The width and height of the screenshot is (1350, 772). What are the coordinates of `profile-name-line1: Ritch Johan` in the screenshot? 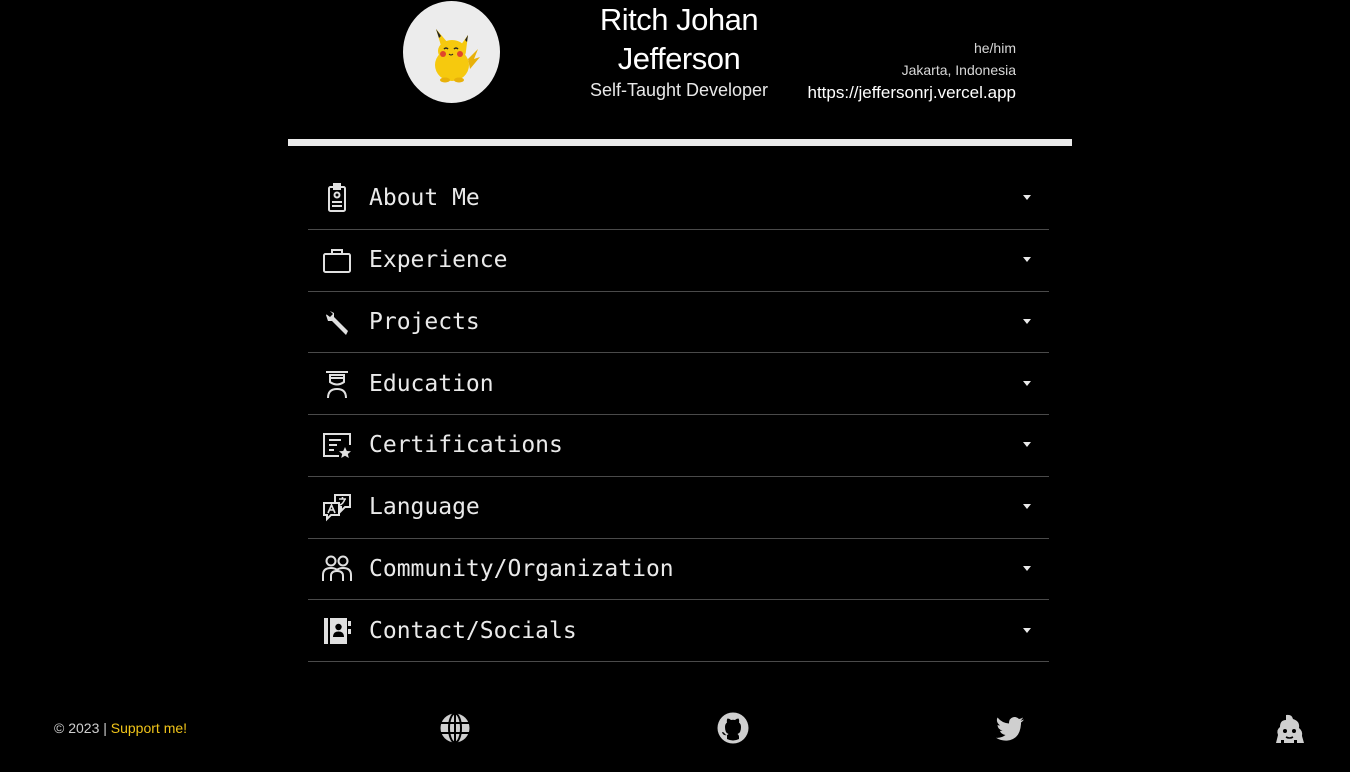 It's located at (679, 19).